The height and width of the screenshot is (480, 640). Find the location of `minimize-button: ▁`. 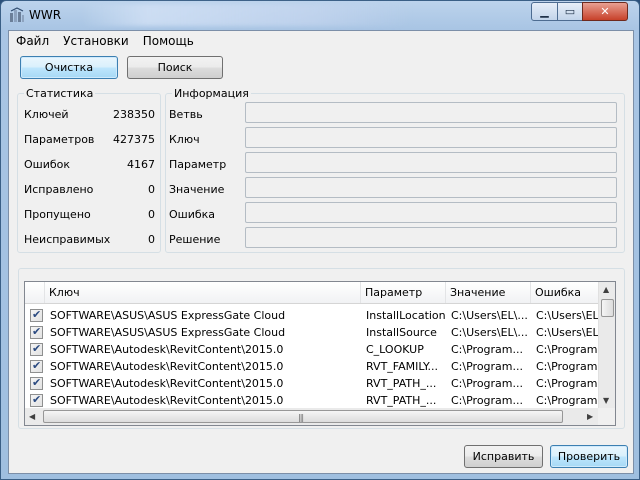

minimize-button: ▁ is located at coordinates (544, 11).